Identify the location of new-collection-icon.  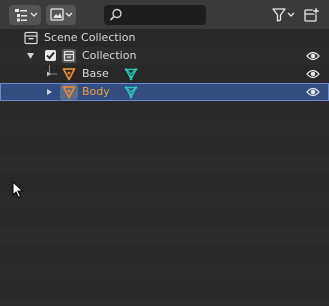
(312, 14).